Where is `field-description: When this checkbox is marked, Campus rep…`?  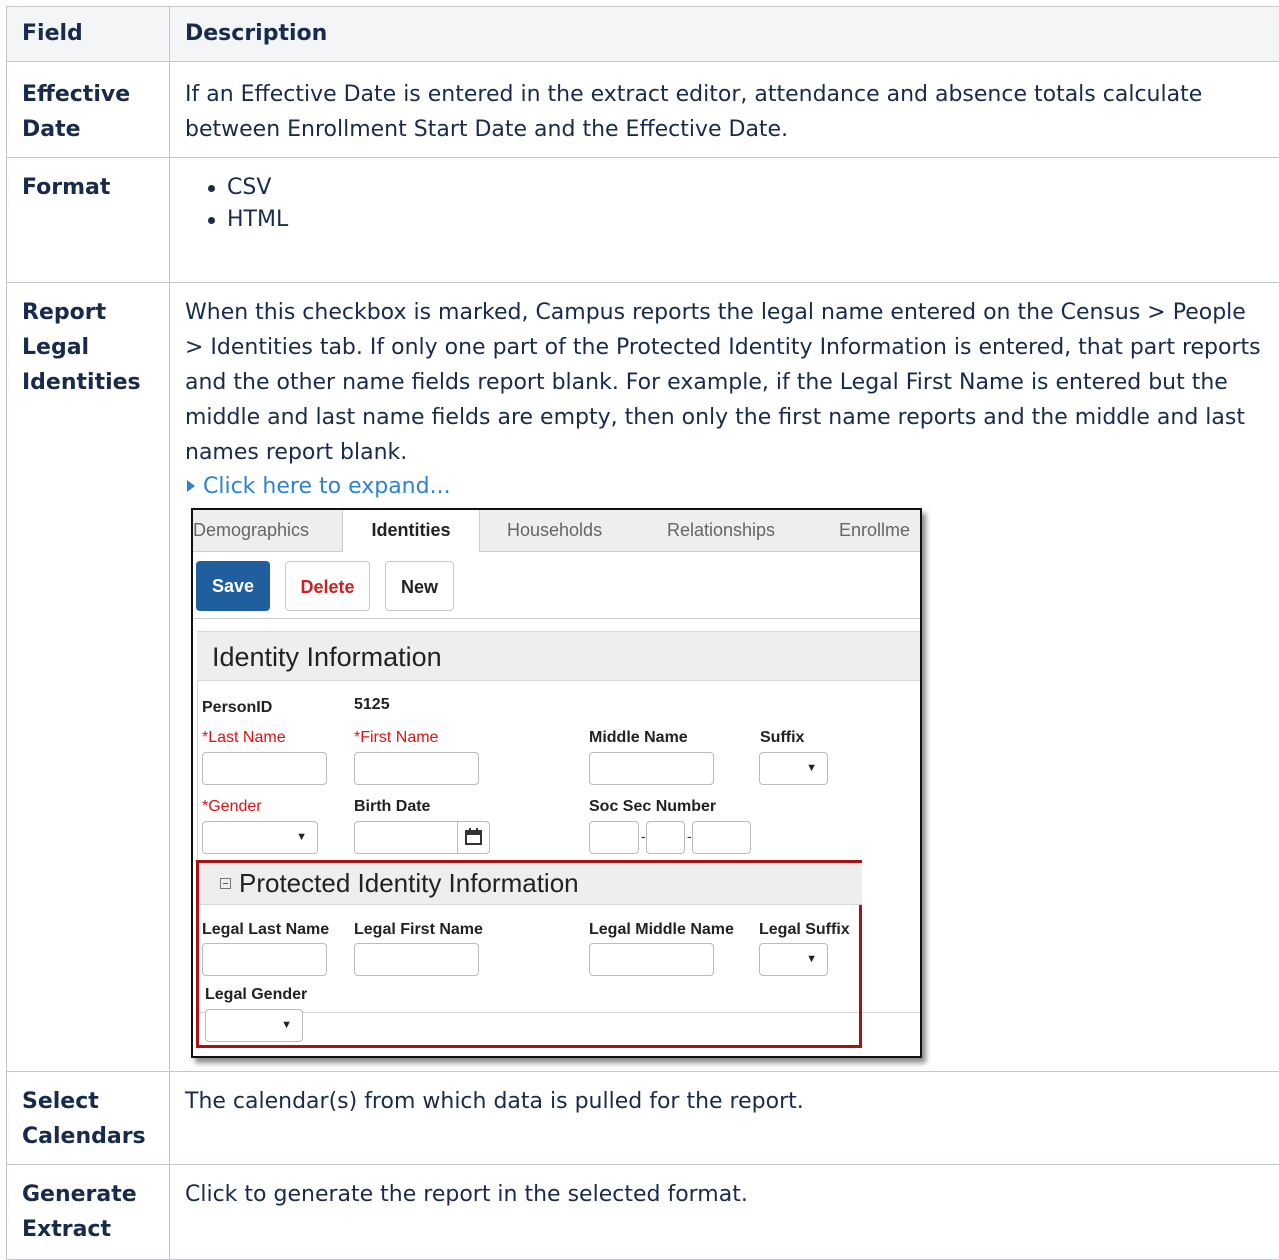
field-description: When this checkbox is marked, Campus rep… is located at coordinates (724, 382).